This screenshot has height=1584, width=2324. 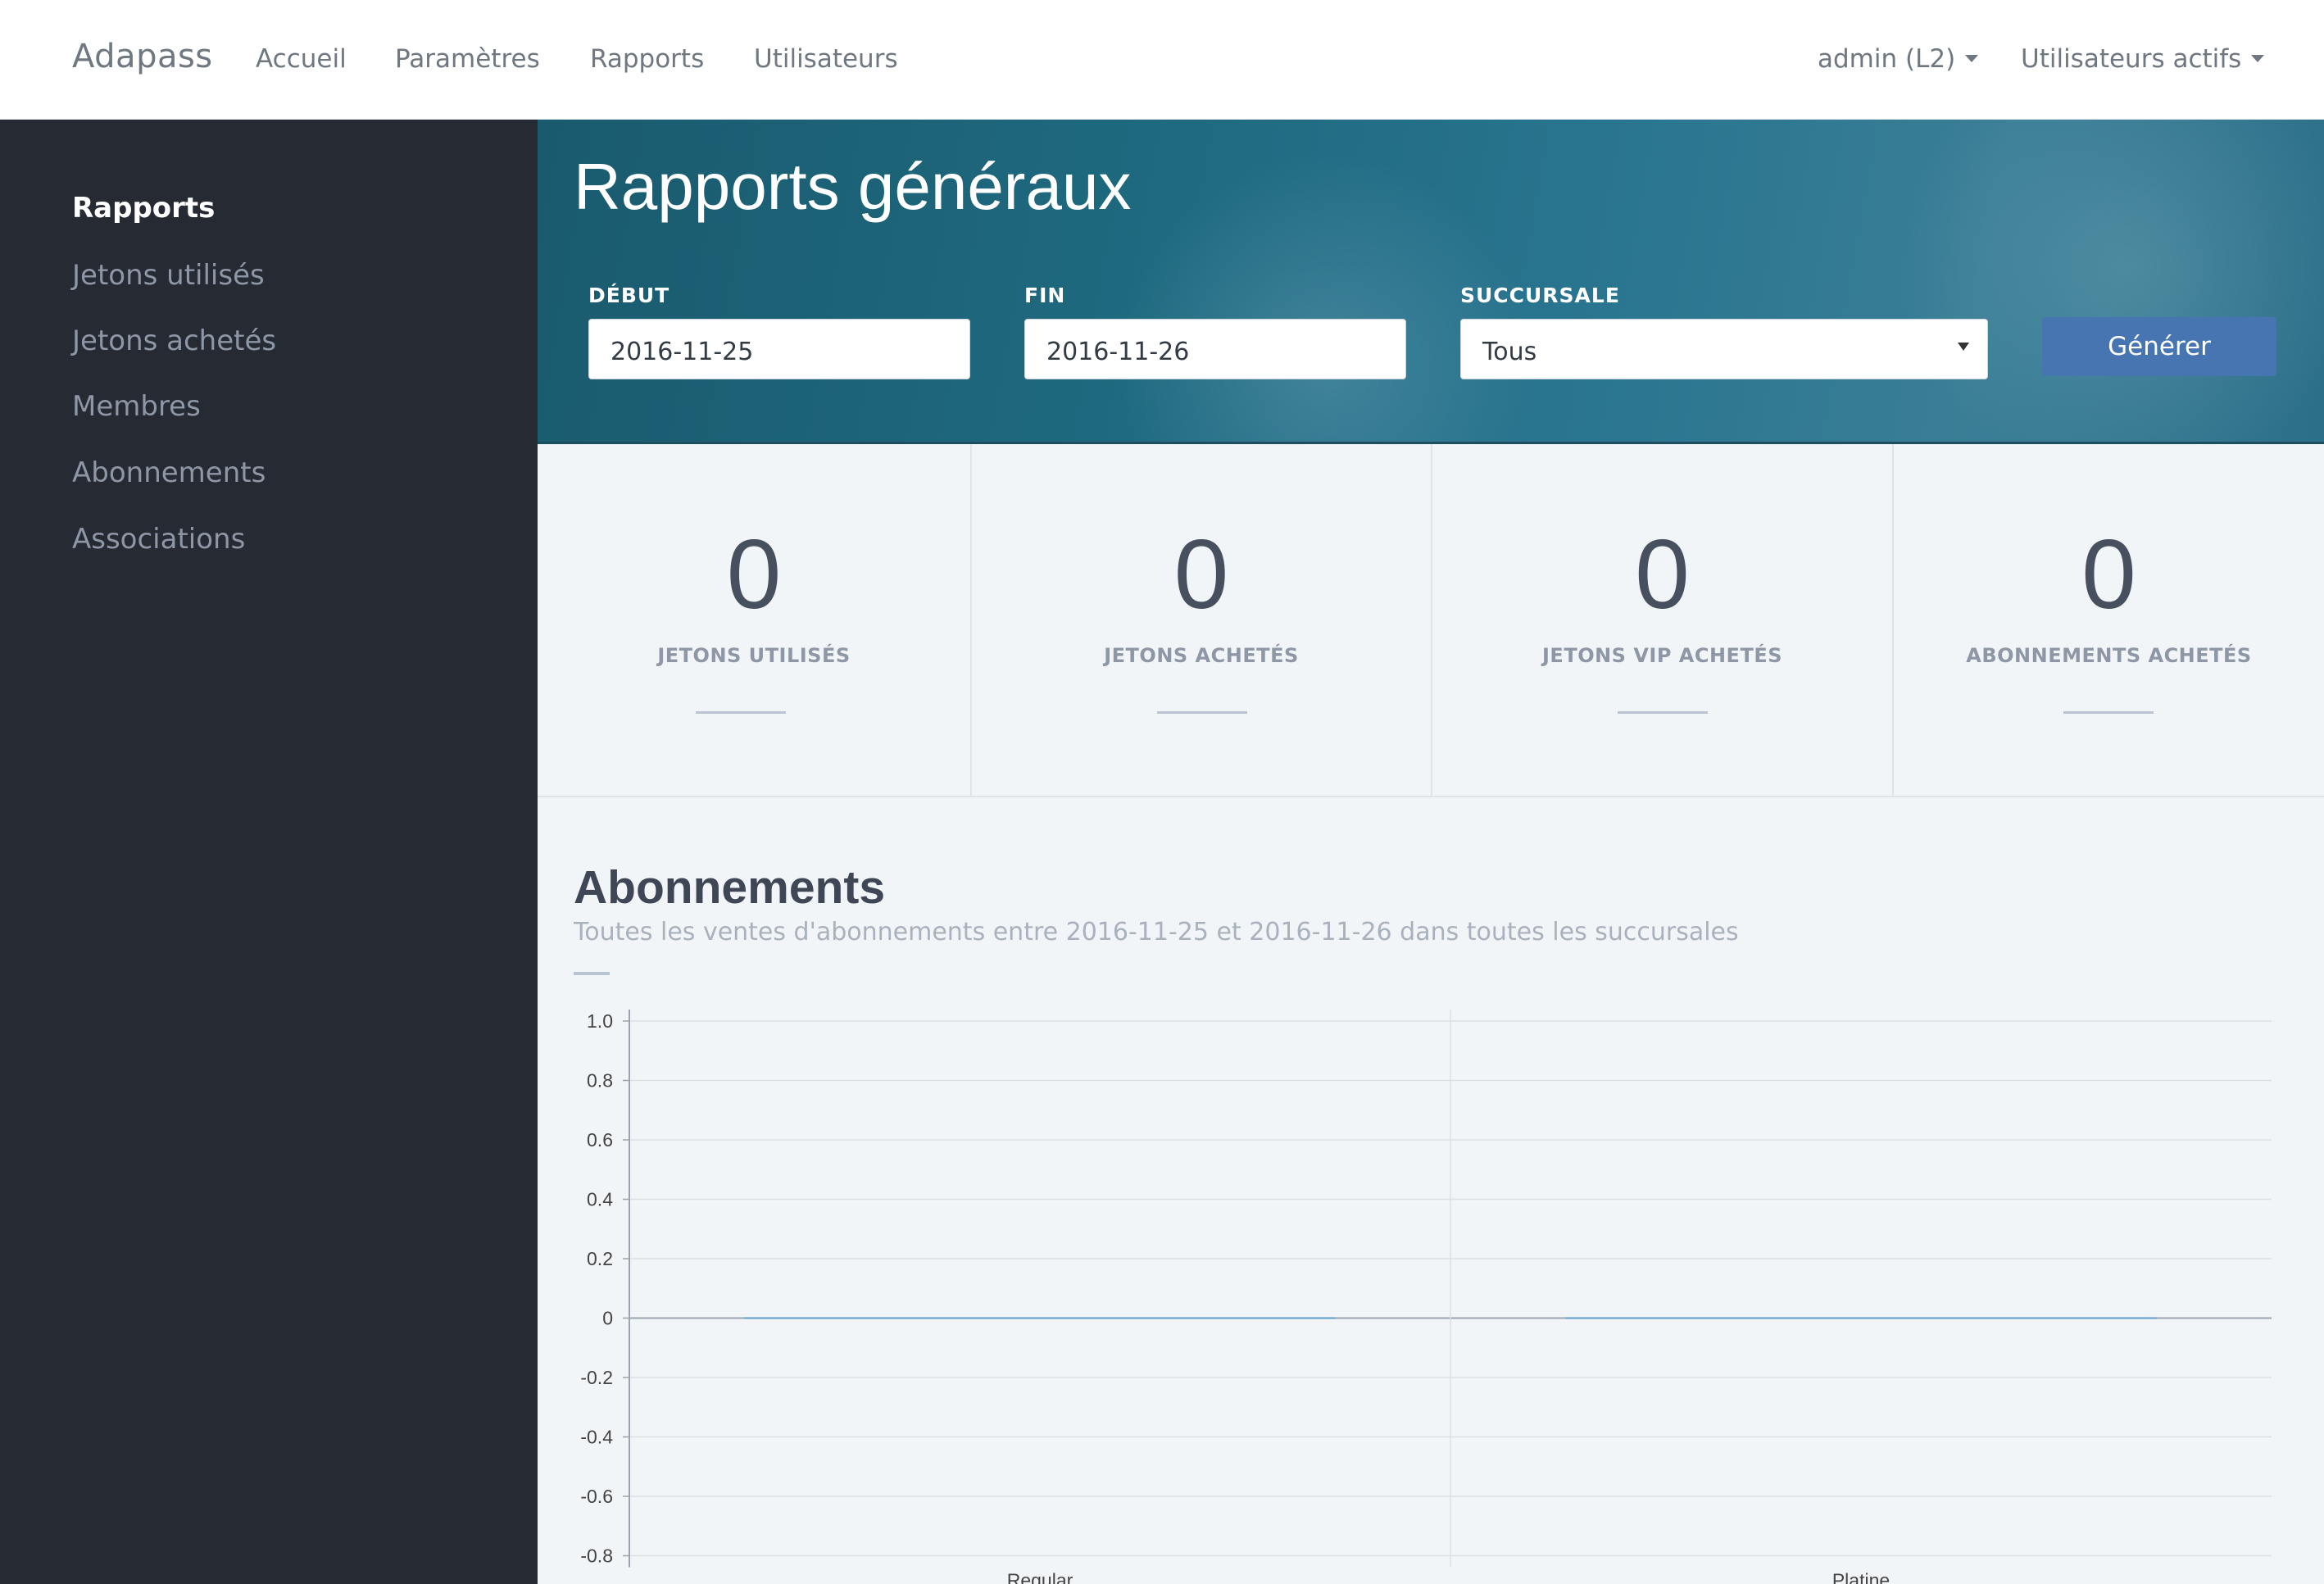 I want to click on bar-regular, so click(x=1040, y=1318).